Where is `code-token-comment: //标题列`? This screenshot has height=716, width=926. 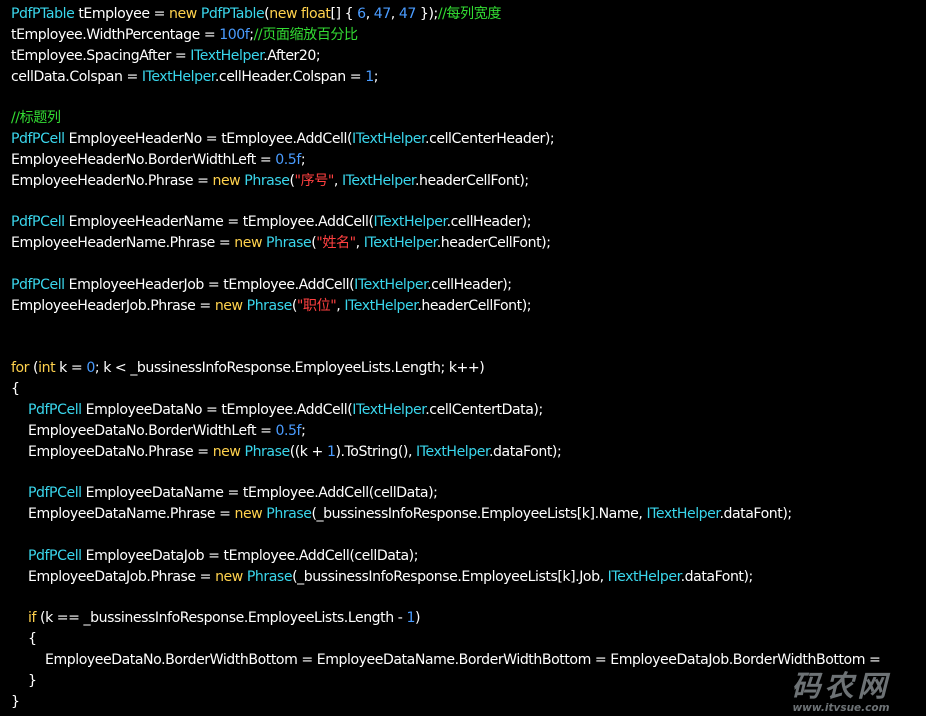
code-token-comment: //标题列 is located at coordinates (36, 118).